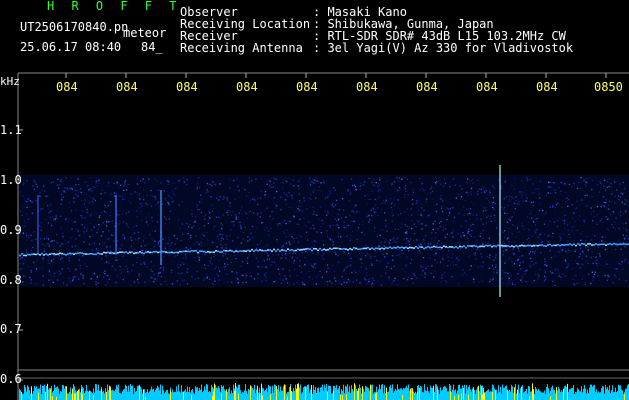  Describe the element at coordinates (11, 379) in the screenshot. I see `freq-tick-label: 0.6` at that location.